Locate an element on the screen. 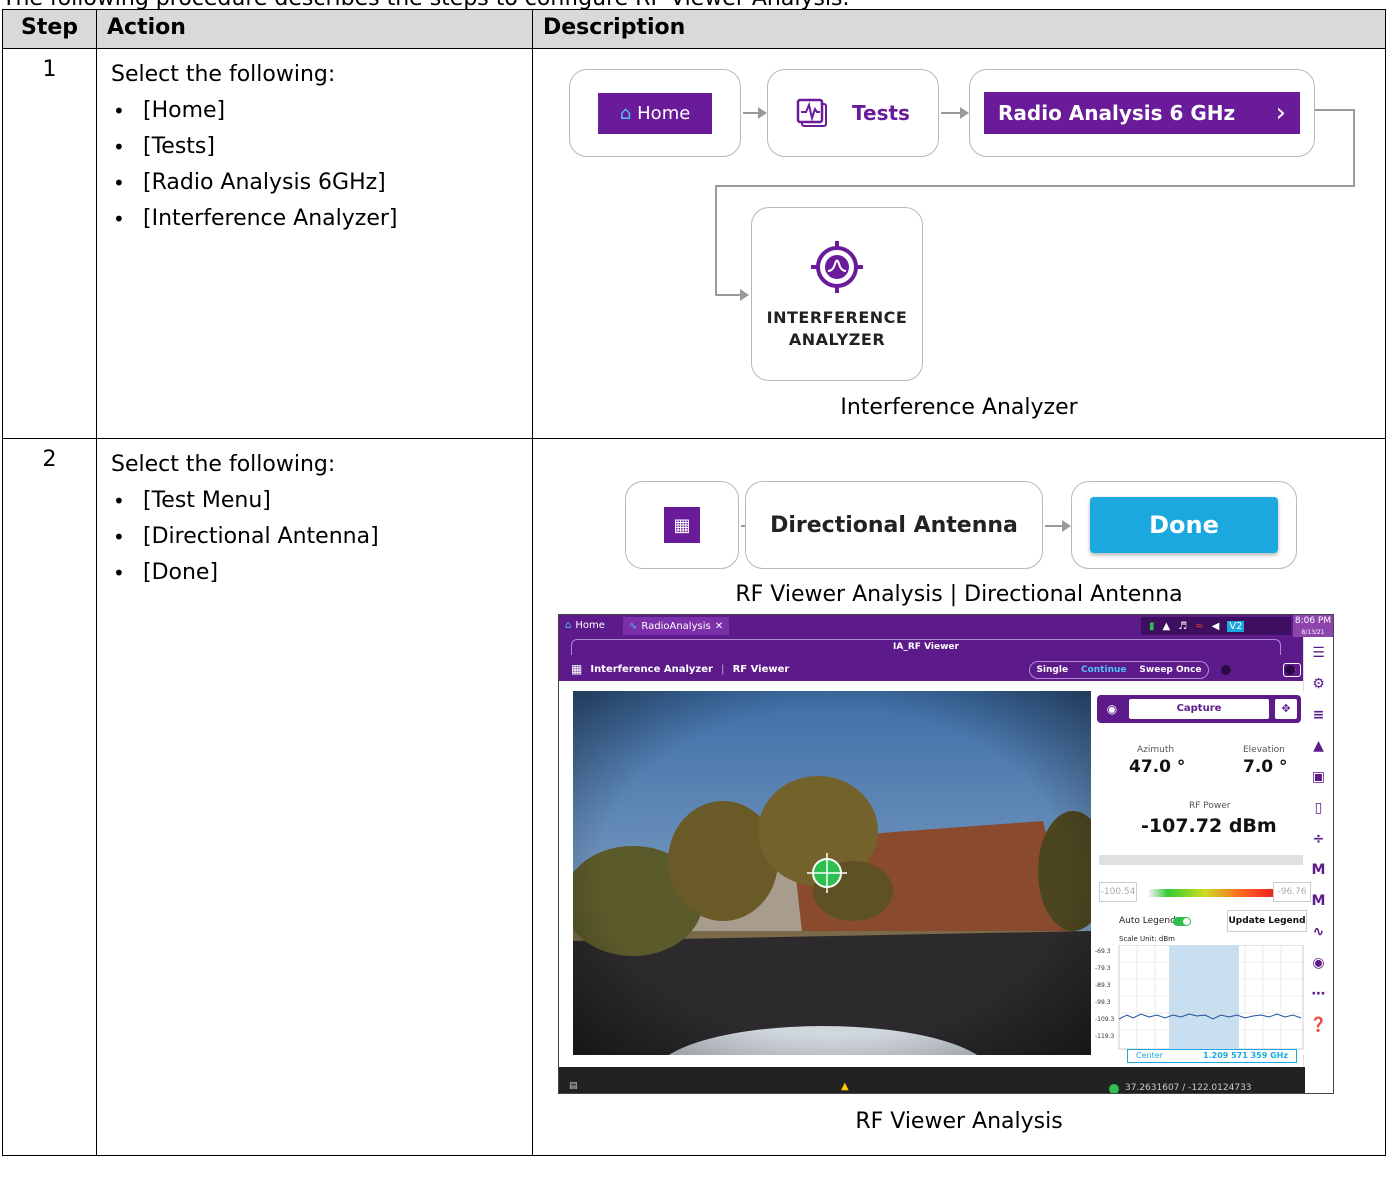  done-button: Done is located at coordinates (1184, 525).